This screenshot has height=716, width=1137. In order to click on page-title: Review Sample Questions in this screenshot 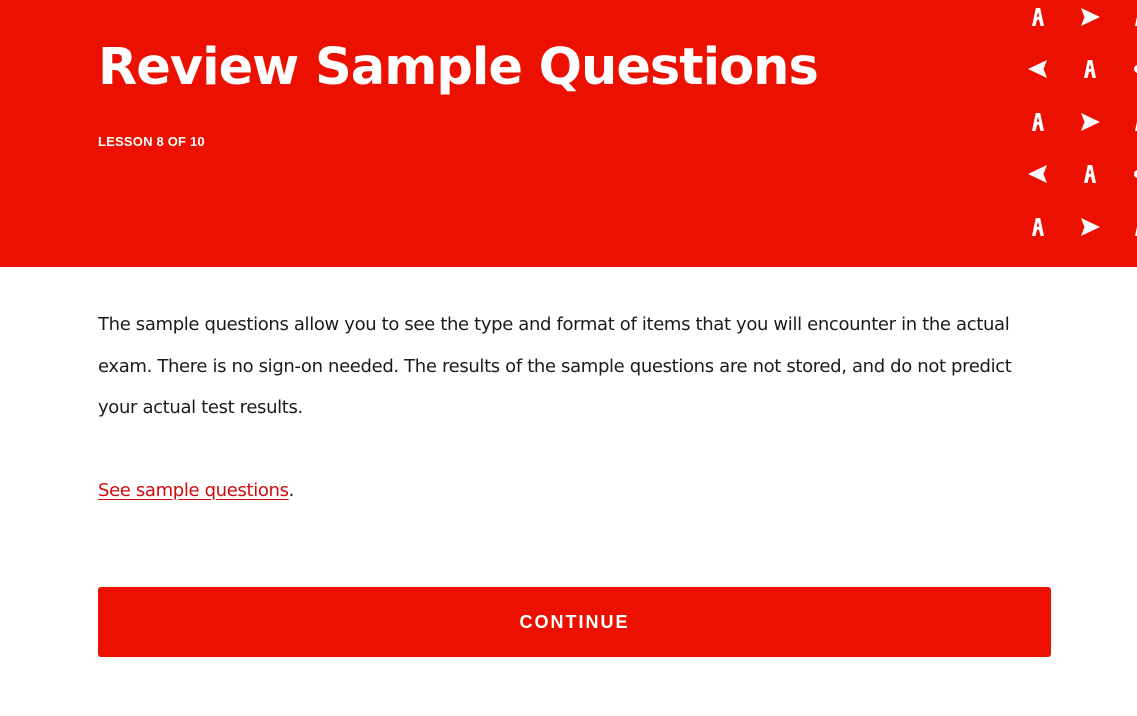, I will do `click(458, 67)`.